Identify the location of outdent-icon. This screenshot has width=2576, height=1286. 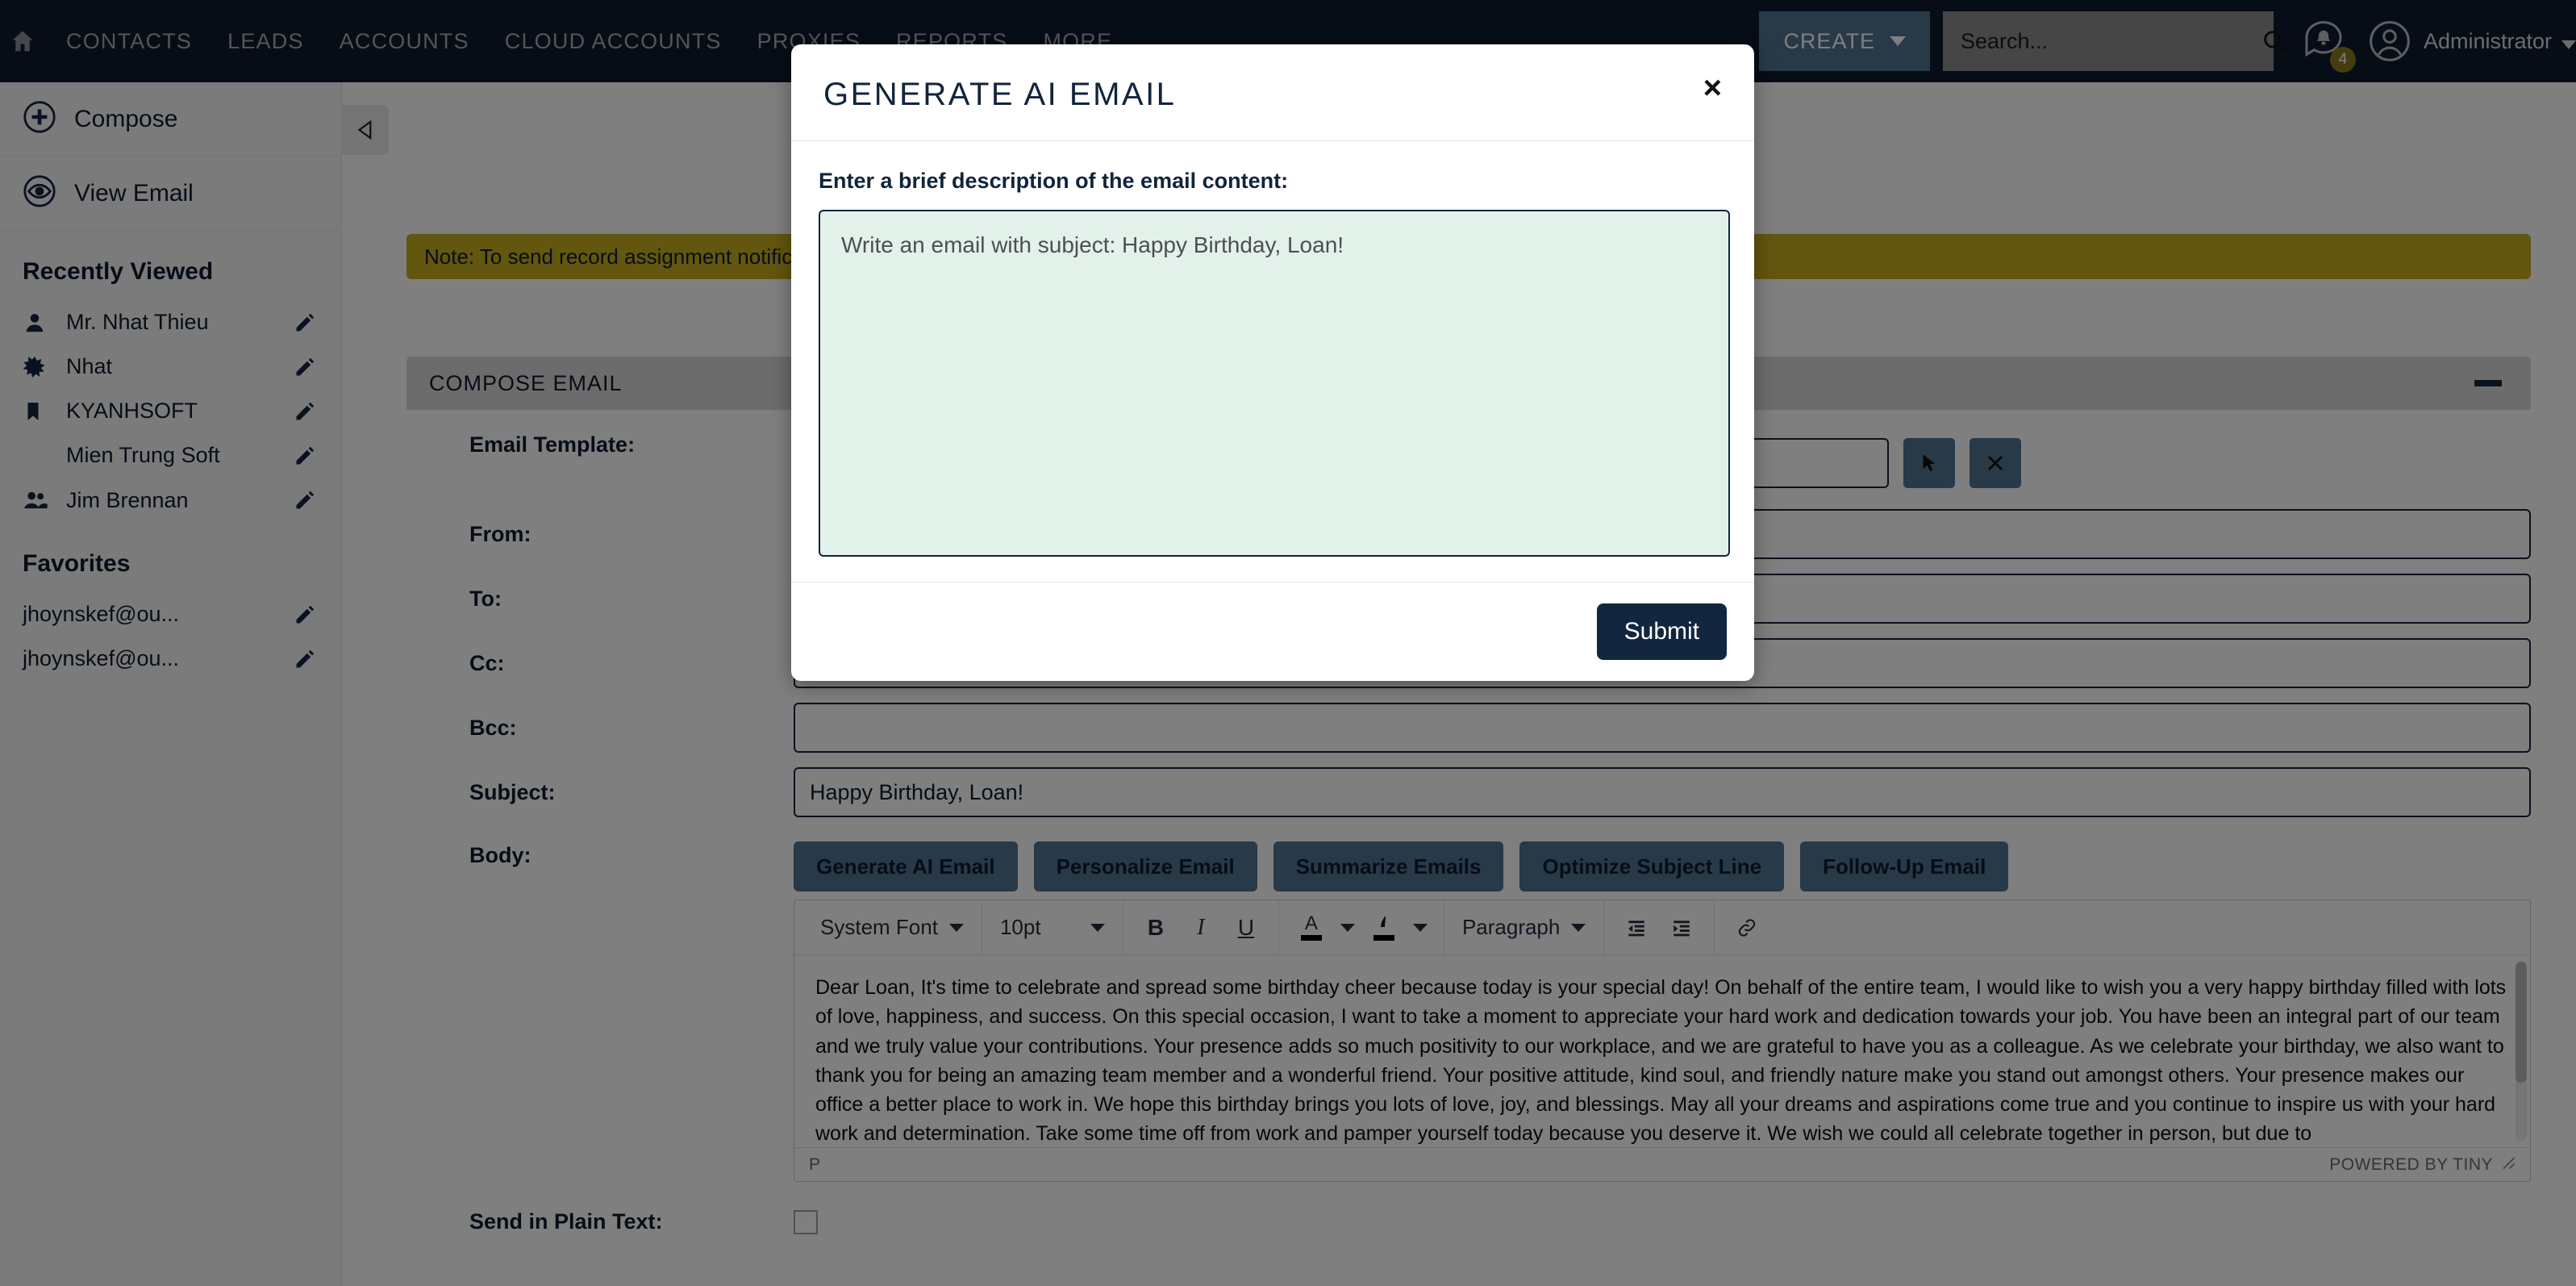
(1636, 928).